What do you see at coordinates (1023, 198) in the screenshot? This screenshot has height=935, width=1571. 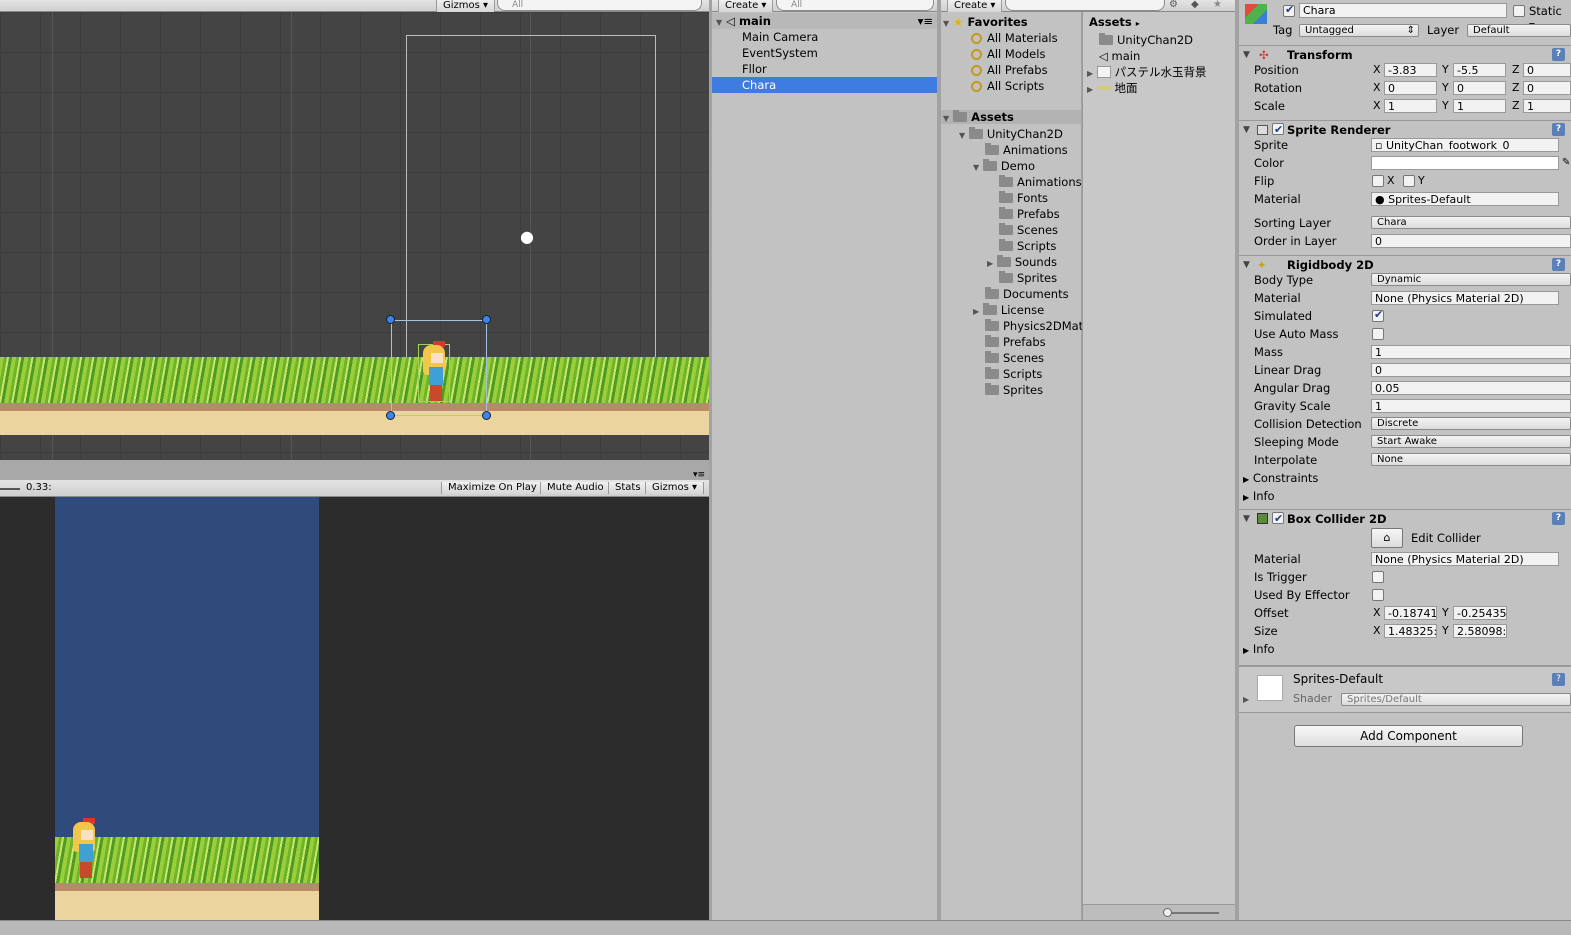 I see `tree-folder: Fonts` at bounding box center [1023, 198].